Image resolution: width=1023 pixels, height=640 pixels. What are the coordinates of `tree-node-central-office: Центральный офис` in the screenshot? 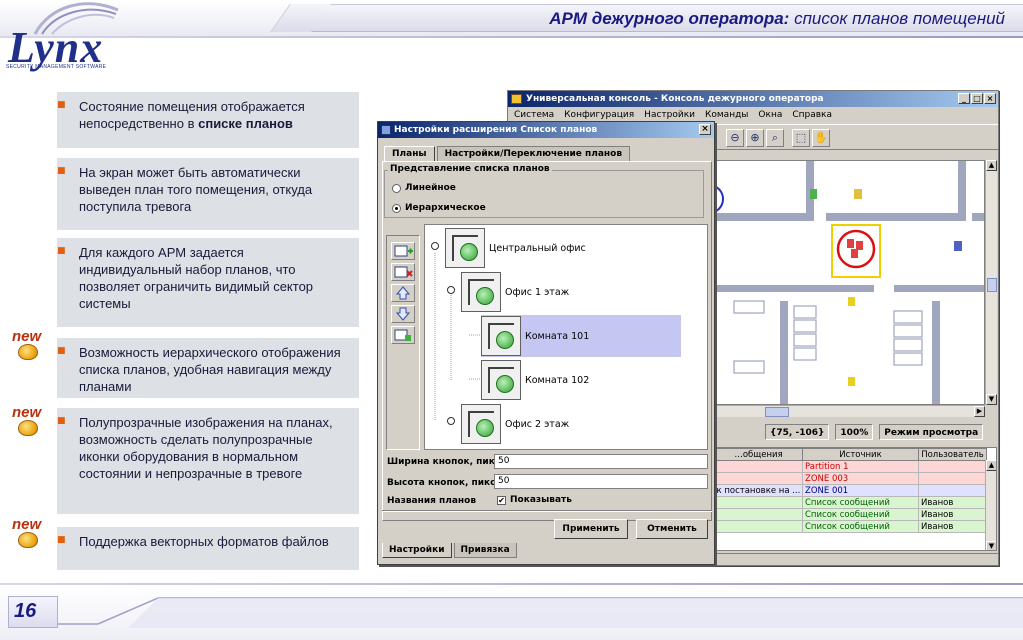 It's located at (515, 248).